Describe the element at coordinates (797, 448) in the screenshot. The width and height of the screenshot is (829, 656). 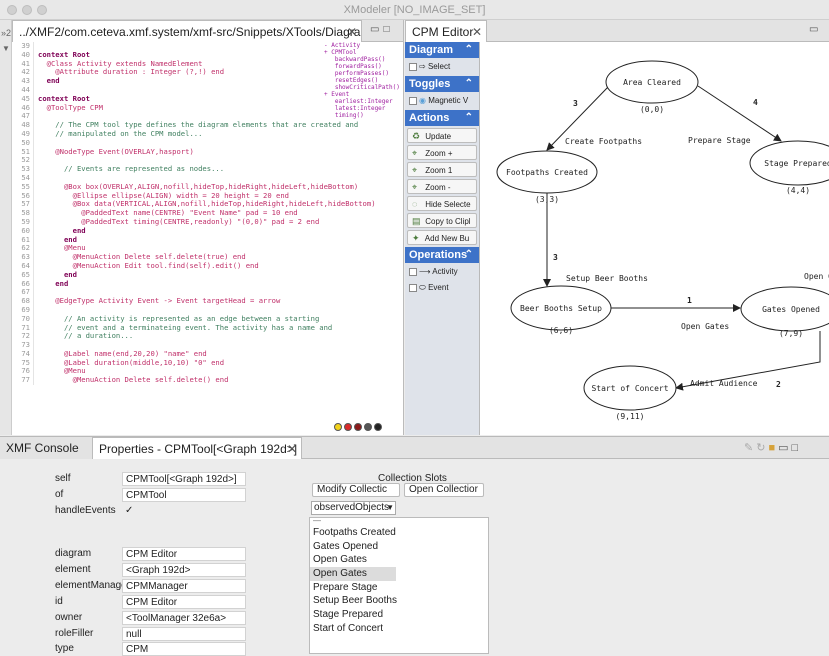
I see `maximize-view-icon: □` at that location.